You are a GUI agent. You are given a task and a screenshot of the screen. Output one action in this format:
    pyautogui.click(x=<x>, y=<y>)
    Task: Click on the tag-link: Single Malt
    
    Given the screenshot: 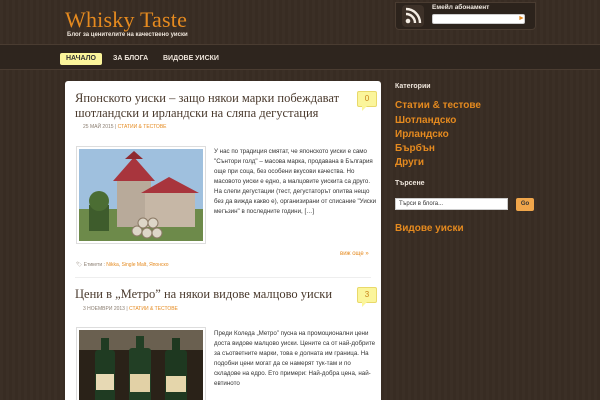 What is the action you would take?
    pyautogui.click(x=134, y=265)
    